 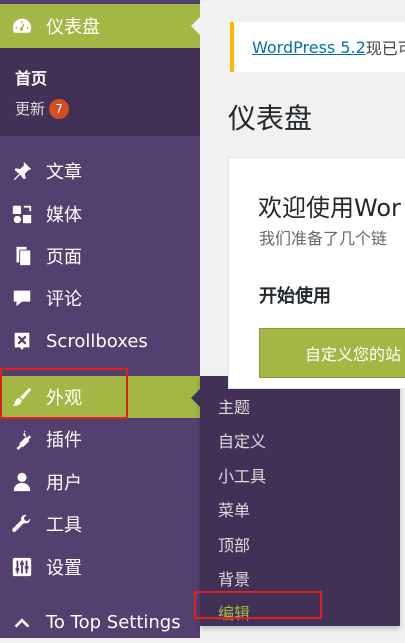 What do you see at coordinates (329, 208) in the screenshot?
I see `welcome-title: 欢迎使用Wor` at bounding box center [329, 208].